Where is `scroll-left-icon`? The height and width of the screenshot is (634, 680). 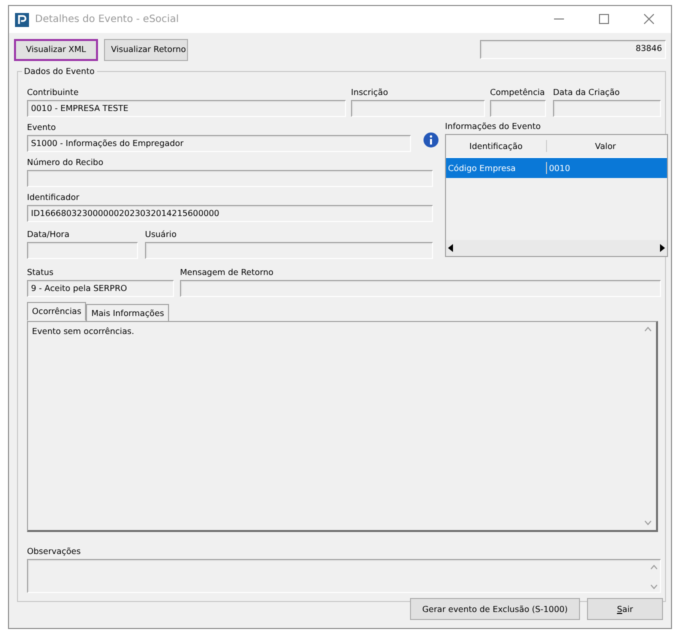 scroll-left-icon is located at coordinates (451, 248).